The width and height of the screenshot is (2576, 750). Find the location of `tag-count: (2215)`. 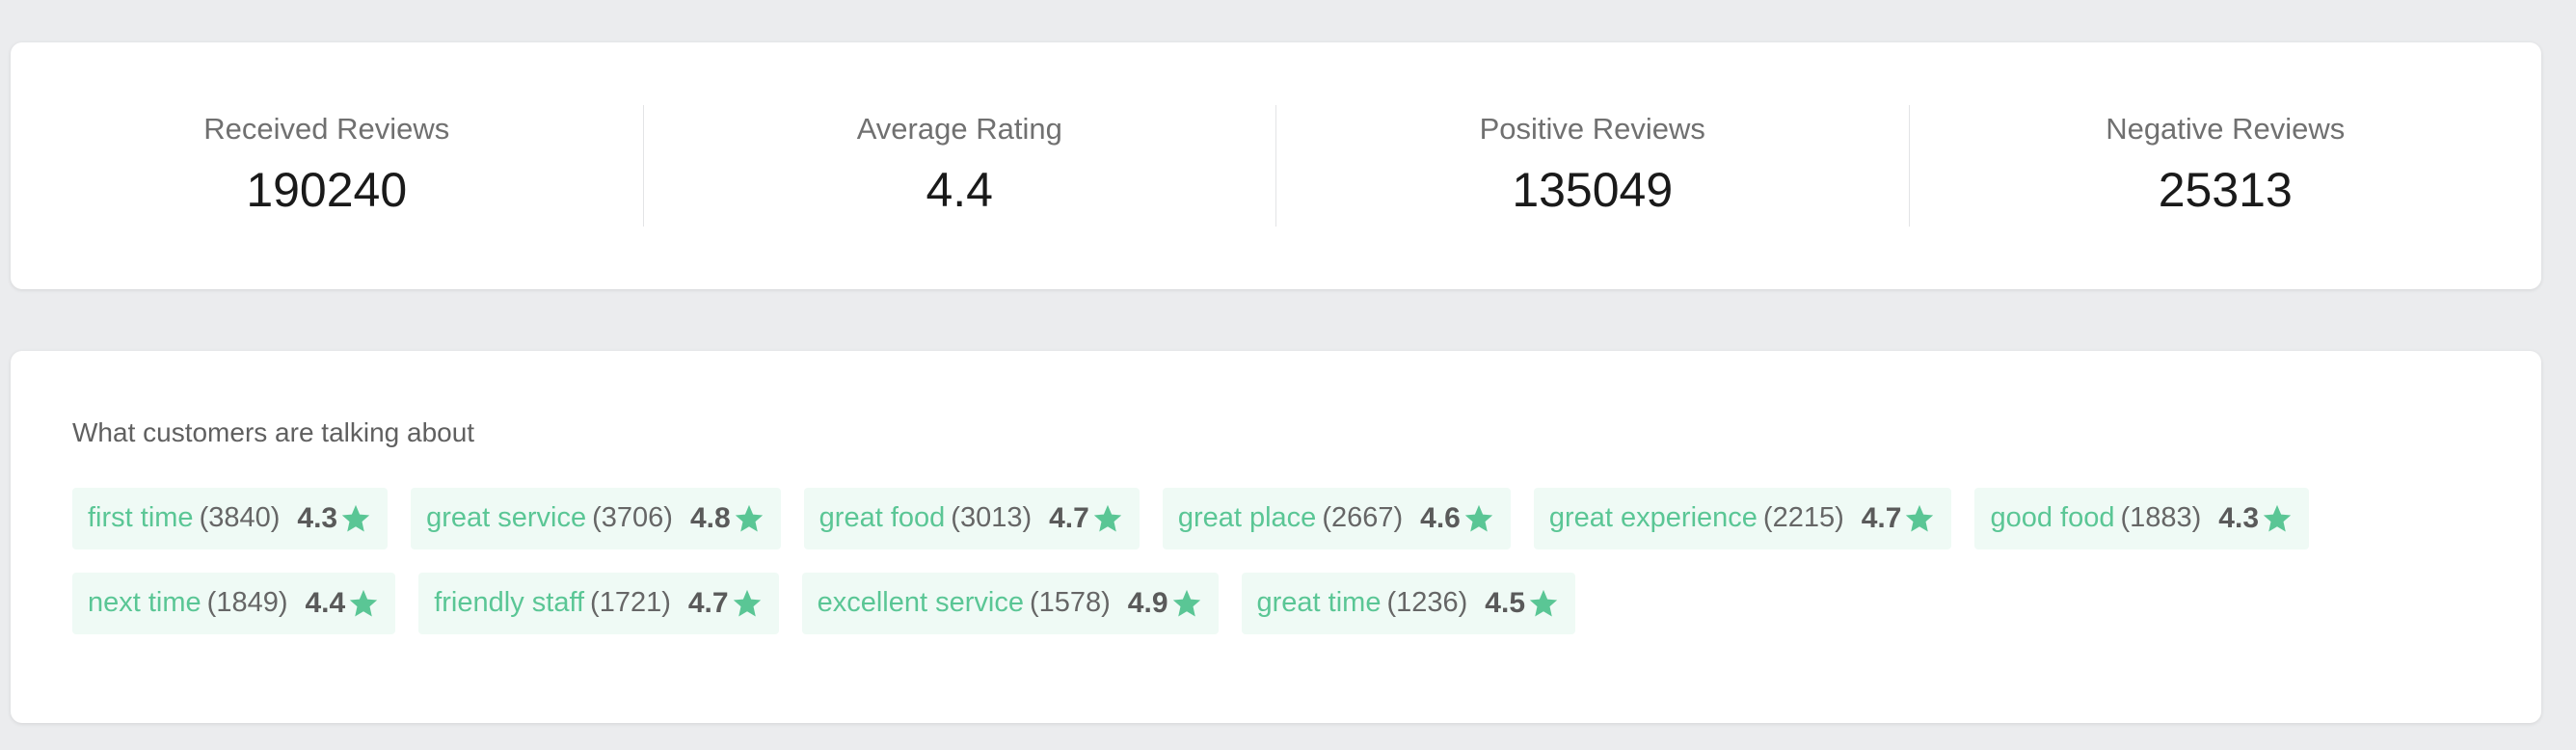

tag-count: (2215) is located at coordinates (1803, 518).